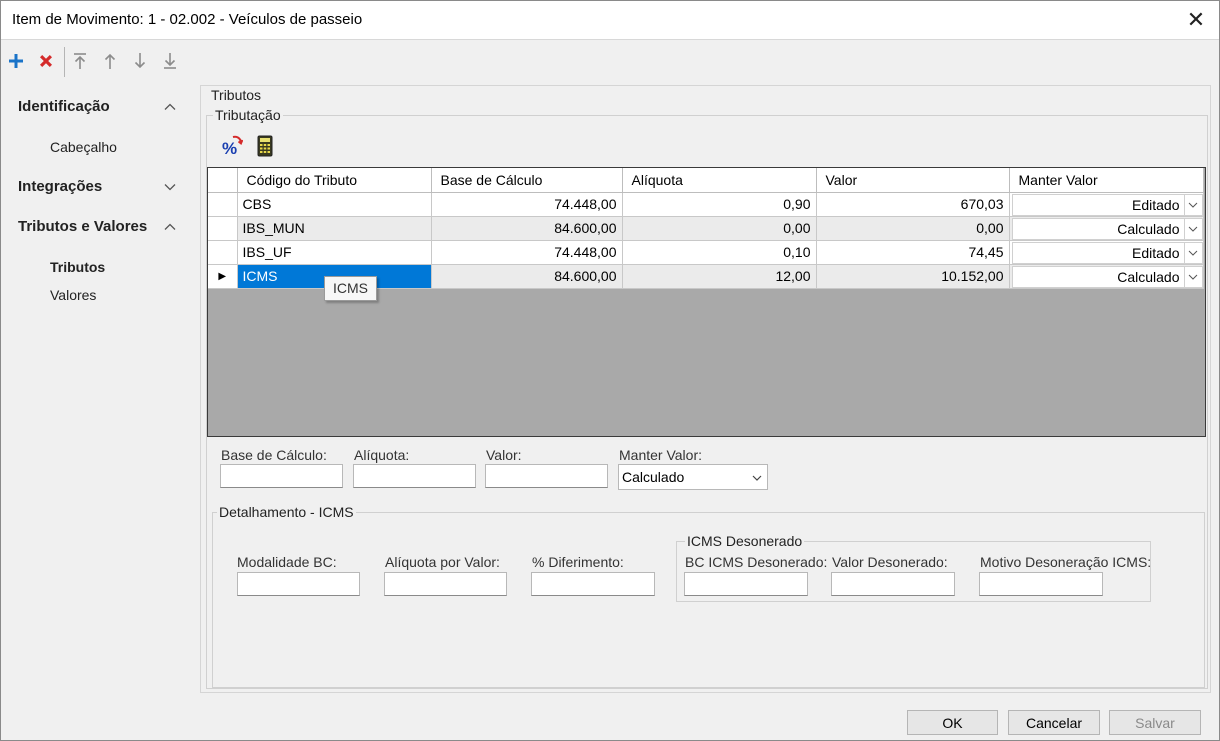 The image size is (1220, 741). What do you see at coordinates (719, 252) in the screenshot?
I see `cell-aliquota: 0,10` at bounding box center [719, 252].